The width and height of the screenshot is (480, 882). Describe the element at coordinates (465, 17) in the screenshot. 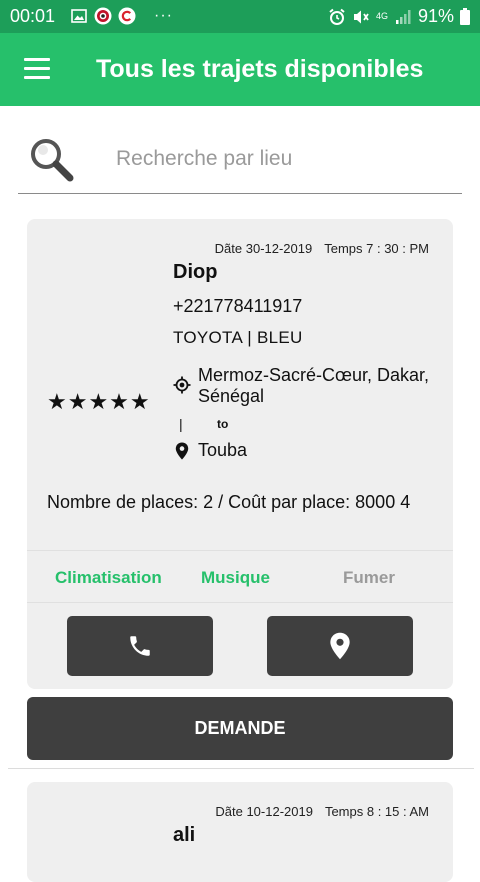

I see `battery-icon` at that location.